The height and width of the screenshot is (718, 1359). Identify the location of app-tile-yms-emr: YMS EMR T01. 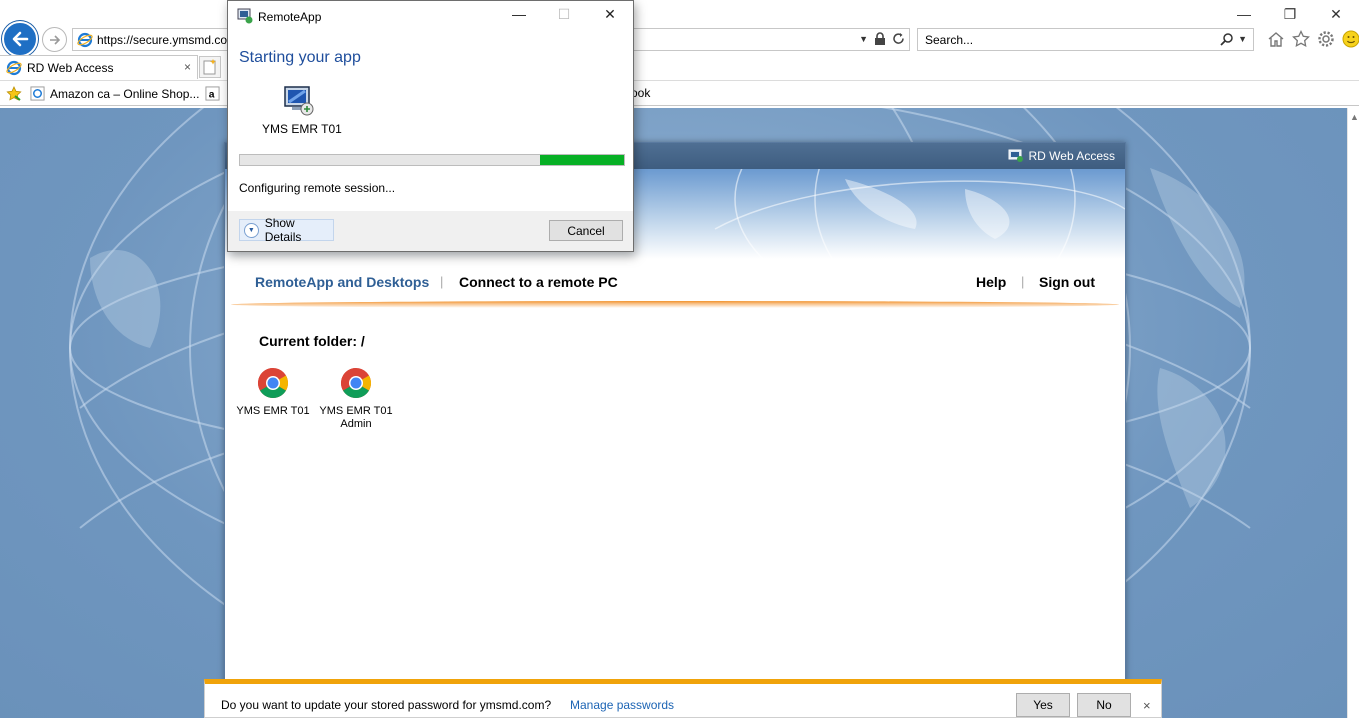
(273, 392).